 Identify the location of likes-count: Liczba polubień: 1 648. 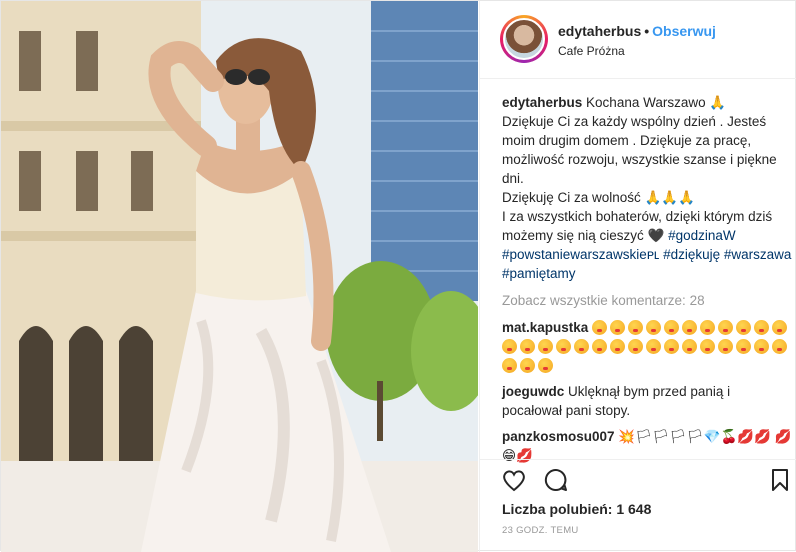
(576, 509).